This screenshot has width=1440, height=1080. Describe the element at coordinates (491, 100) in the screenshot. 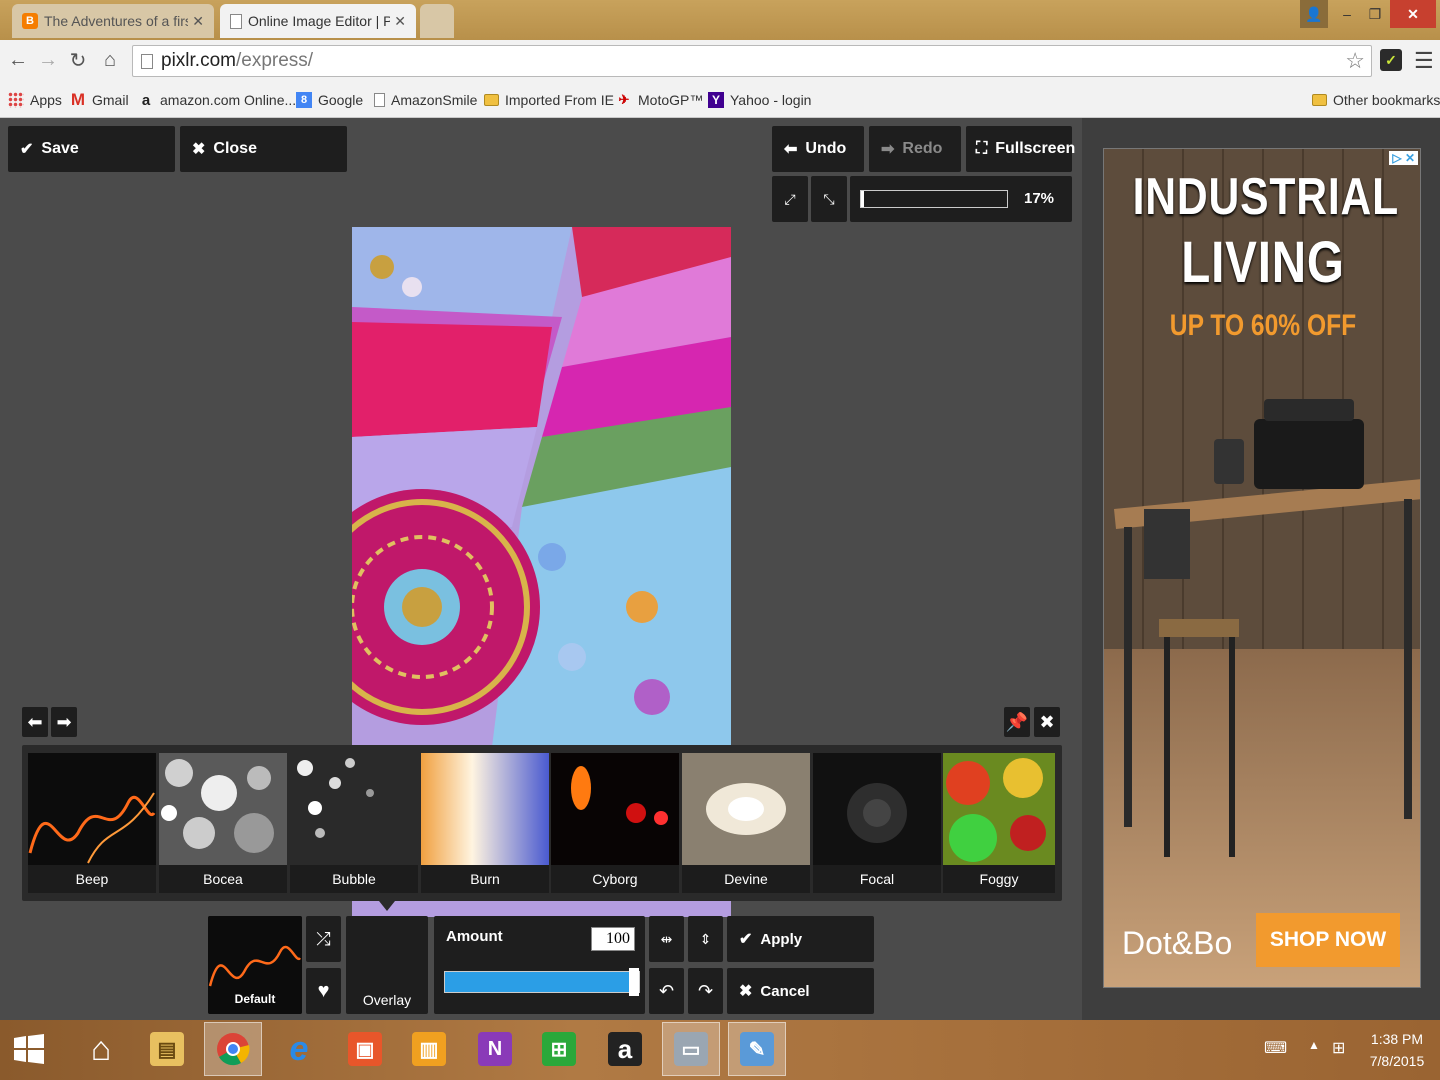

I see `folder-icon` at that location.